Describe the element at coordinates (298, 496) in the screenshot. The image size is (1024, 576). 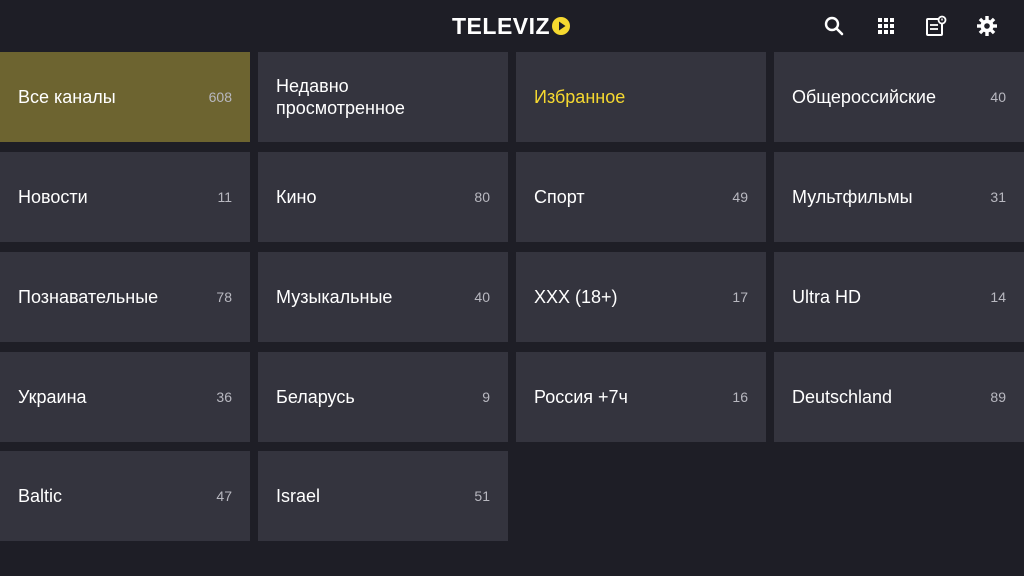
I see `tile-label: Israel` at that location.